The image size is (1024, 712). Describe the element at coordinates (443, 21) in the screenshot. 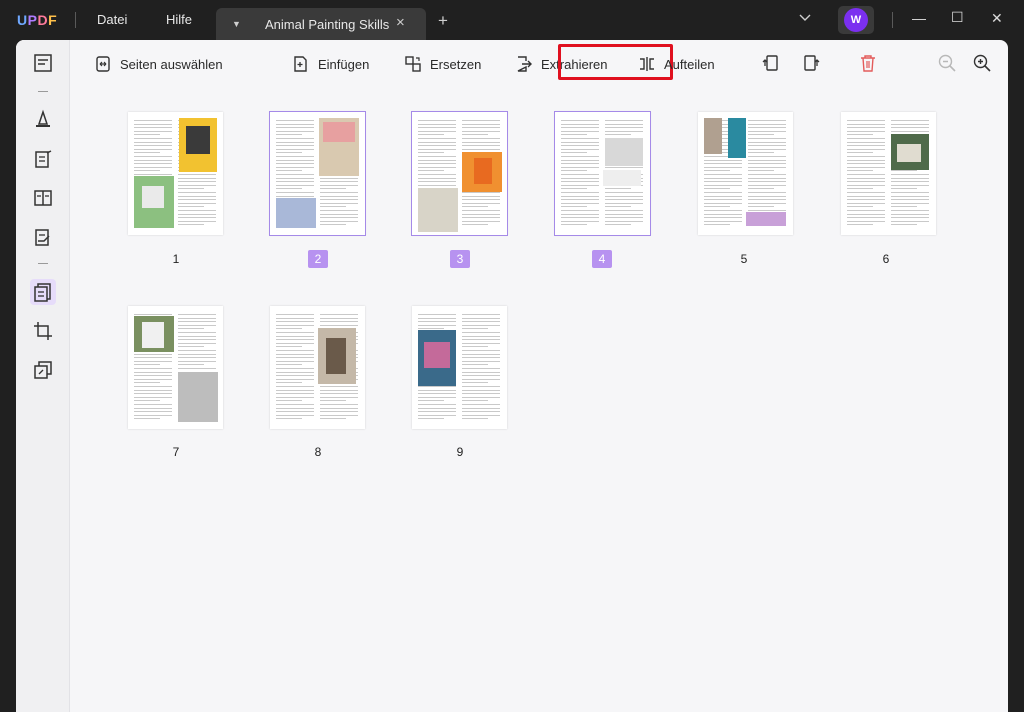

I see `new-tab-button: +` at that location.